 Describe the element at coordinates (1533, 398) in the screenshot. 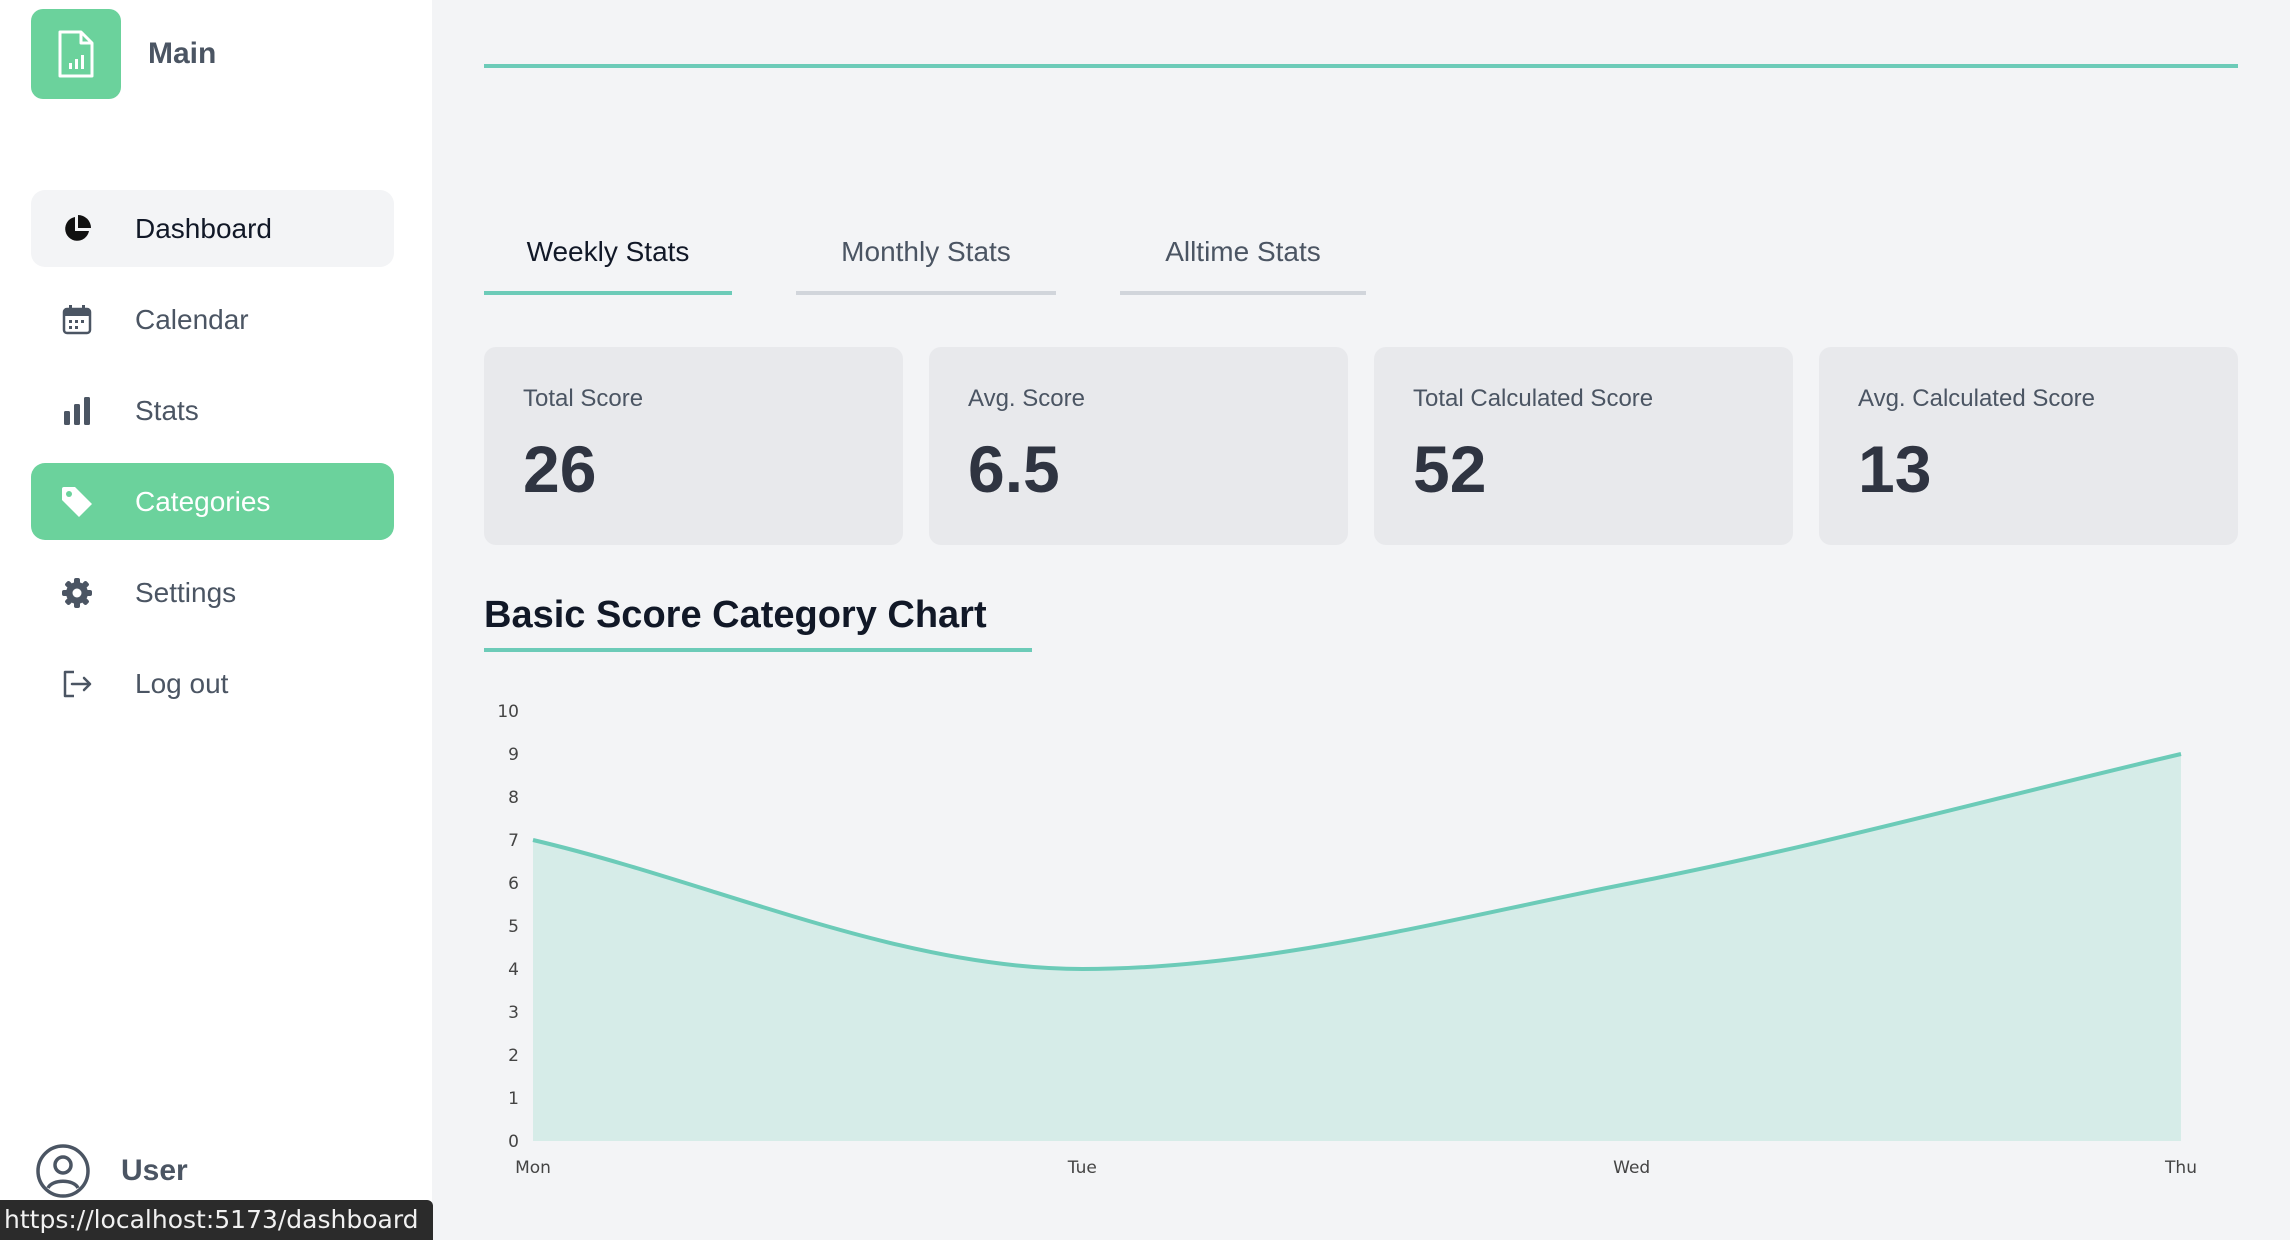

I see `stat-card-label: Total Calculated Score` at that location.